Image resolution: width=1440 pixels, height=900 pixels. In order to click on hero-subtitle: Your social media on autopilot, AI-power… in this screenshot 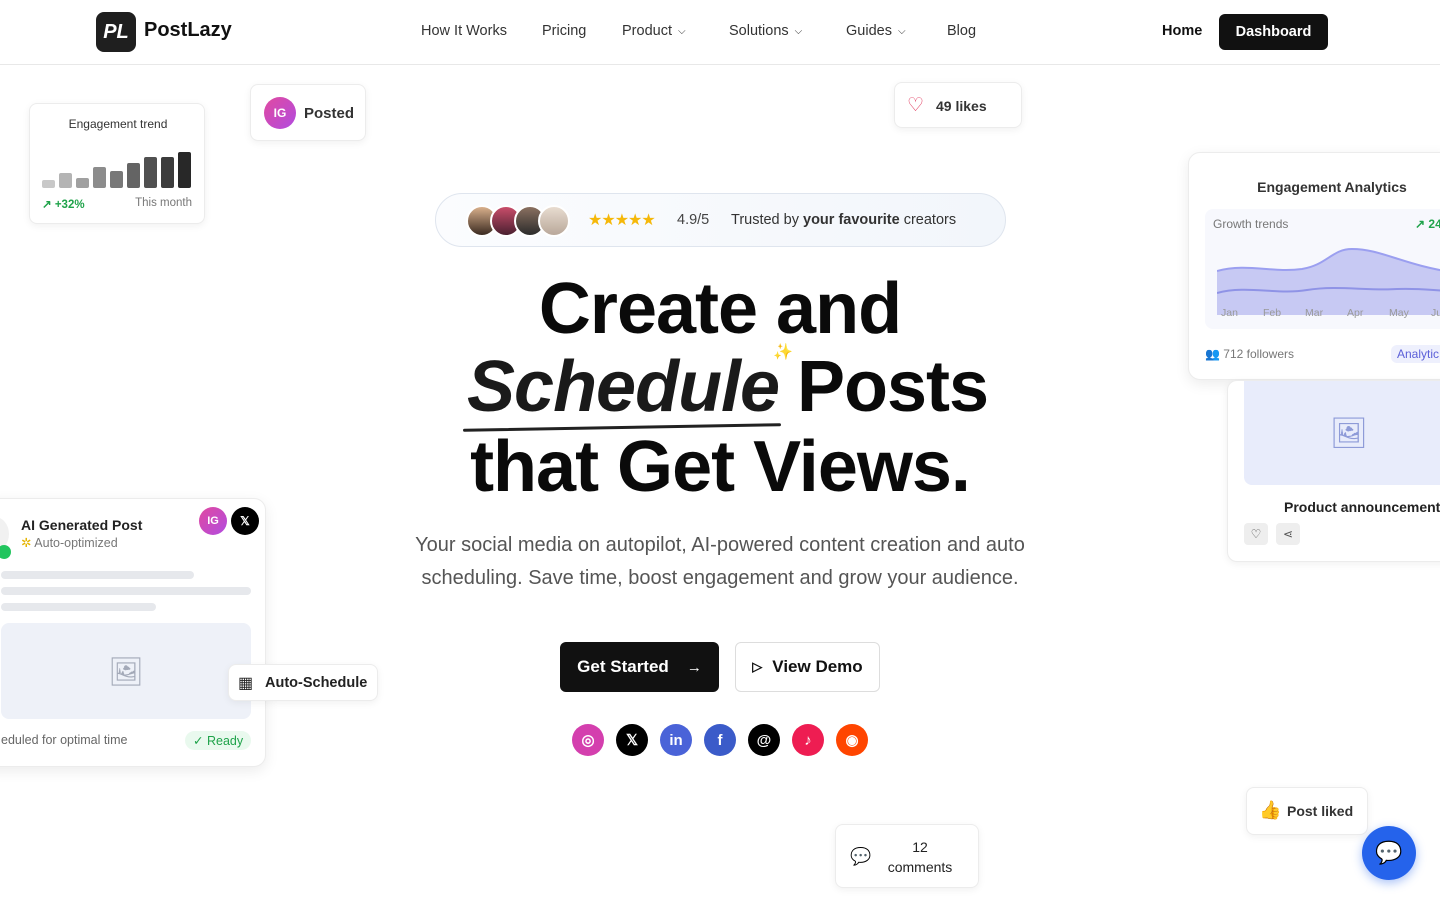, I will do `click(720, 561)`.